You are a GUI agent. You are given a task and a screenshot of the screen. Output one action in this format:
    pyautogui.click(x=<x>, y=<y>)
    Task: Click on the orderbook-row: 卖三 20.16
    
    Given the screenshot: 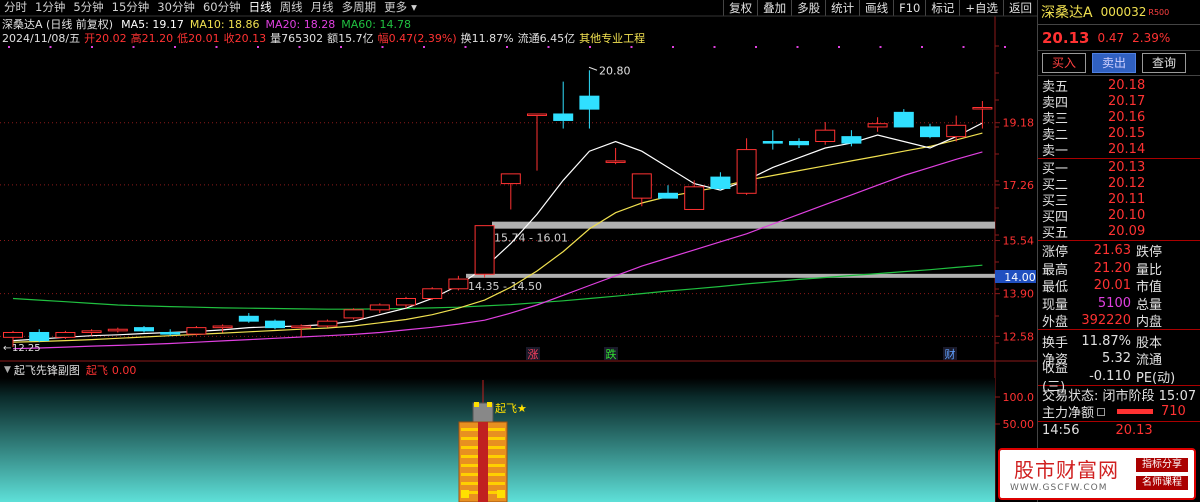 What is the action you would take?
    pyautogui.click(x=1119, y=118)
    